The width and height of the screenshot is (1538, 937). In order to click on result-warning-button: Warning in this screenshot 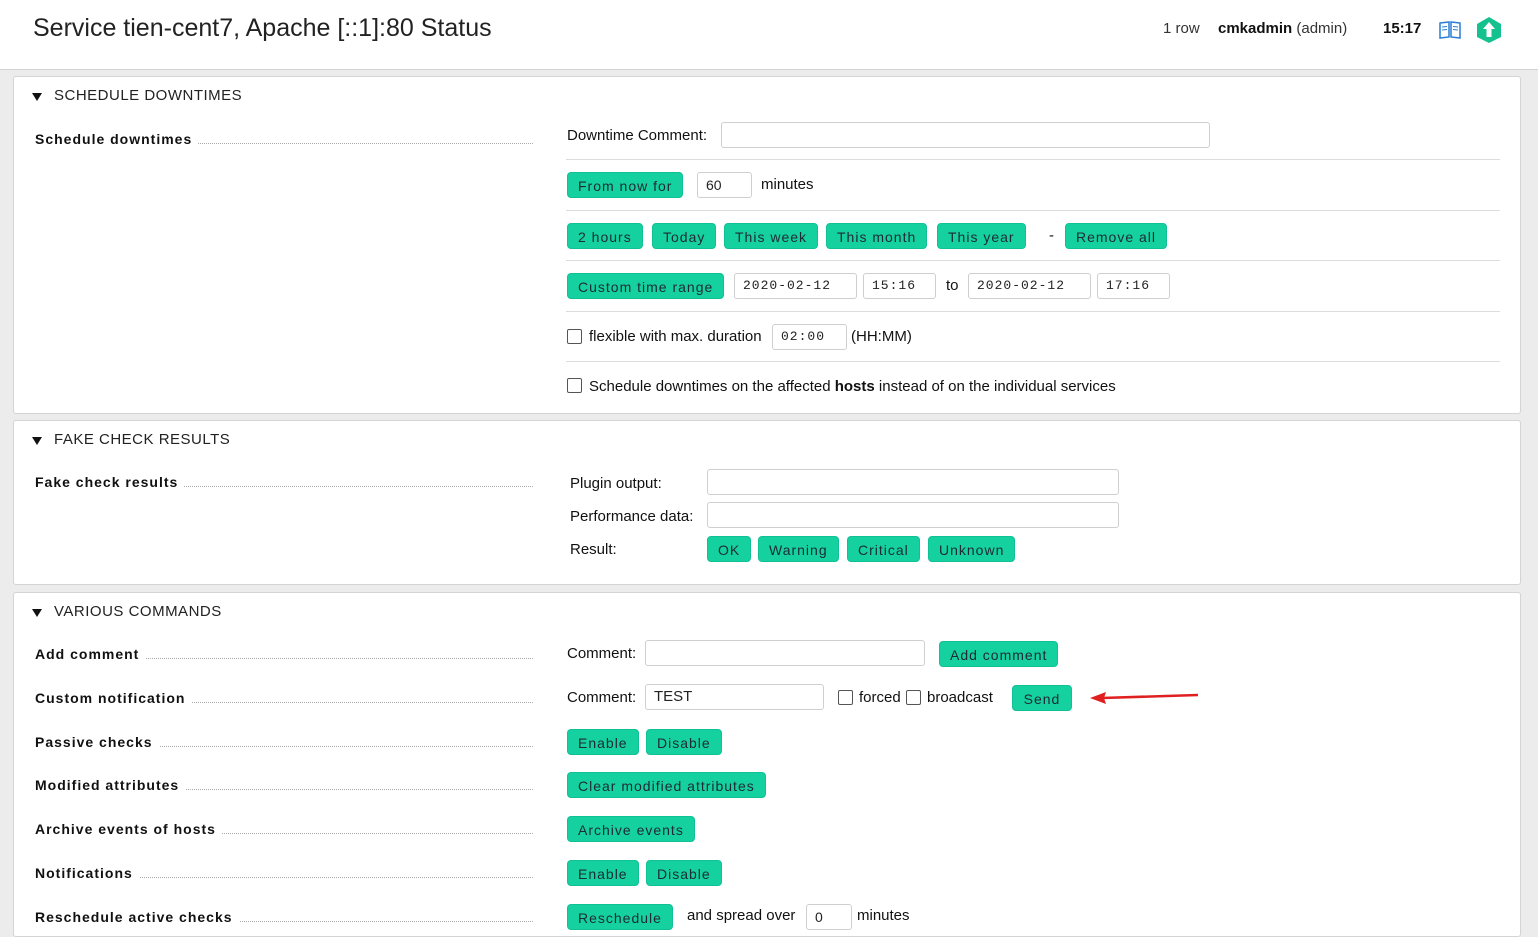, I will do `click(798, 549)`.